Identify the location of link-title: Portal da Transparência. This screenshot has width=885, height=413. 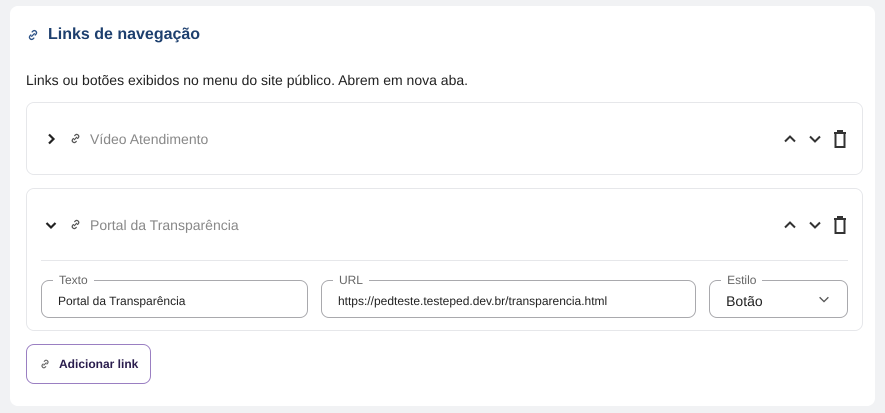
(164, 224).